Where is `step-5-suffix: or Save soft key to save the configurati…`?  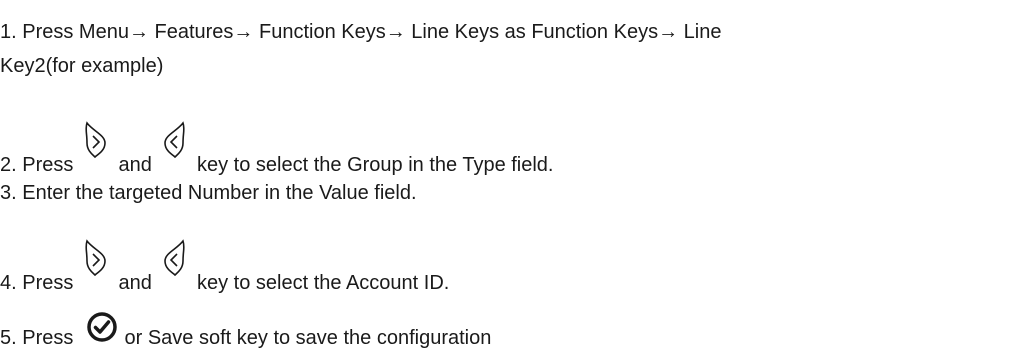
step-5-suffix: or Save soft key to save the configurati… is located at coordinates (308, 338).